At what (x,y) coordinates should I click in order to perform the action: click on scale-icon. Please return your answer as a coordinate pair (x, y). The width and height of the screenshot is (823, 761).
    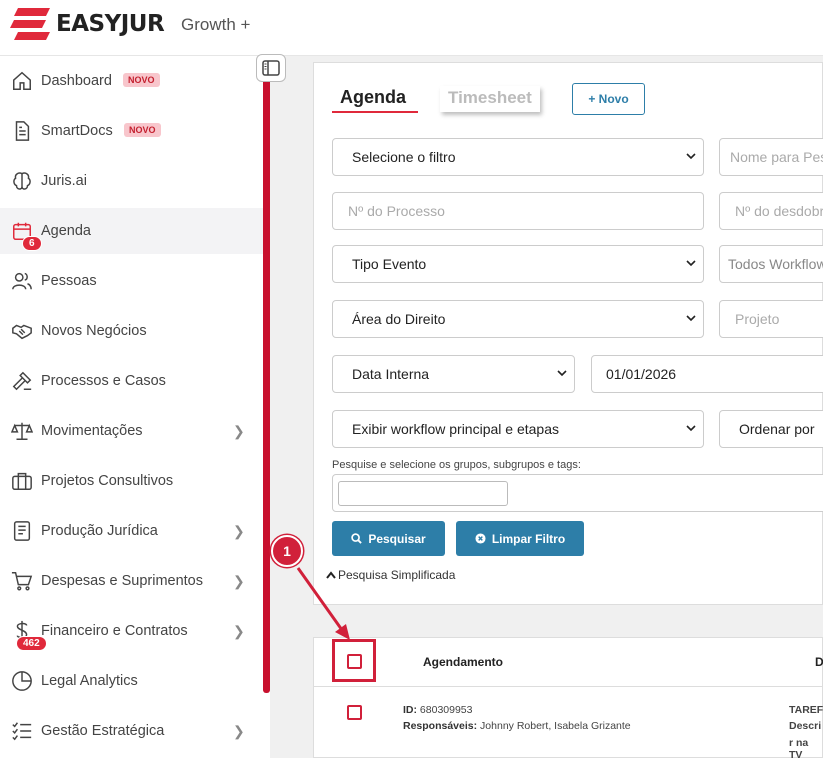
    Looking at the image, I should click on (22, 431).